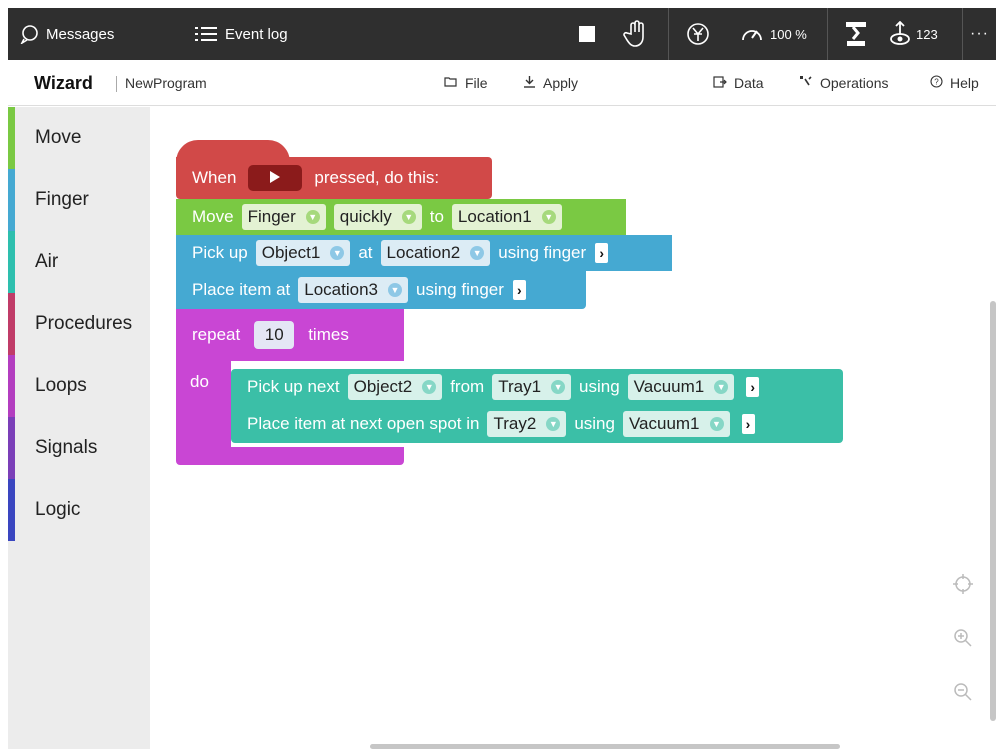 The image size is (996, 749). What do you see at coordinates (993, 511) in the screenshot?
I see `vertical-scrollbar` at bounding box center [993, 511].